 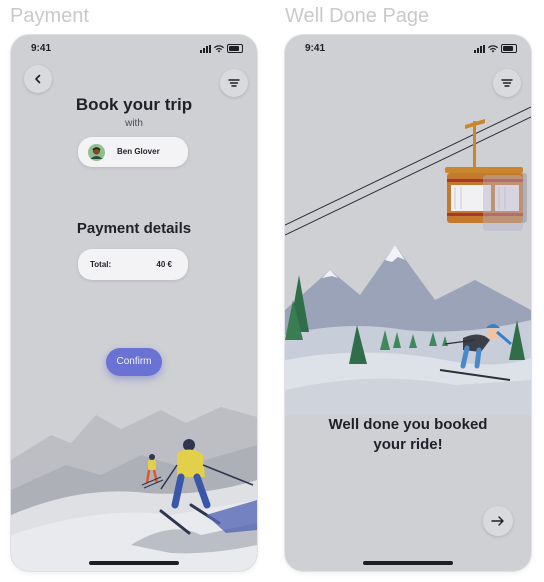 I want to click on payment-details-heading: Payment details, so click(x=134, y=228).